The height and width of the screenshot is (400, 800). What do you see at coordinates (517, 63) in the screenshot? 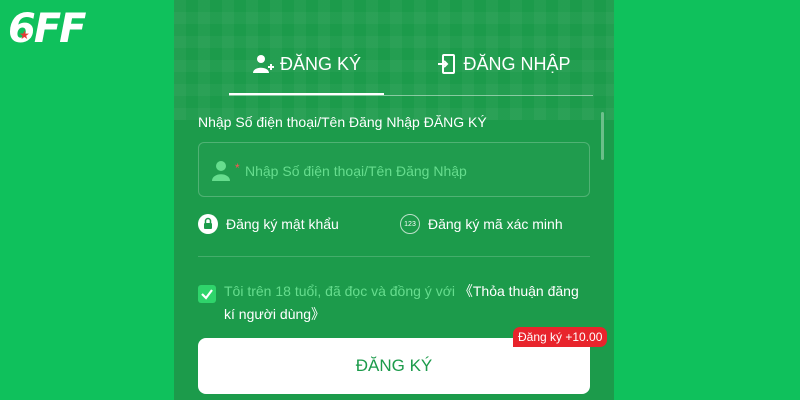
I see `tab-login-label: ĐĂNG NHẬP` at bounding box center [517, 63].